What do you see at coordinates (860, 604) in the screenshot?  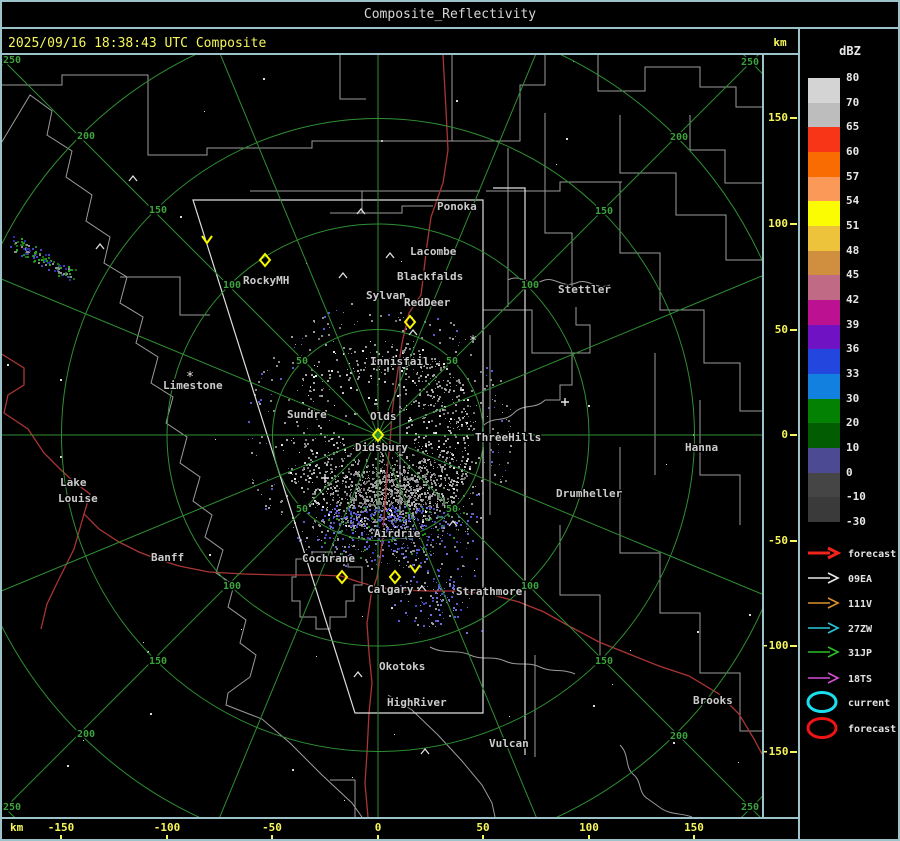 I see `legend-label: 111V` at bounding box center [860, 604].